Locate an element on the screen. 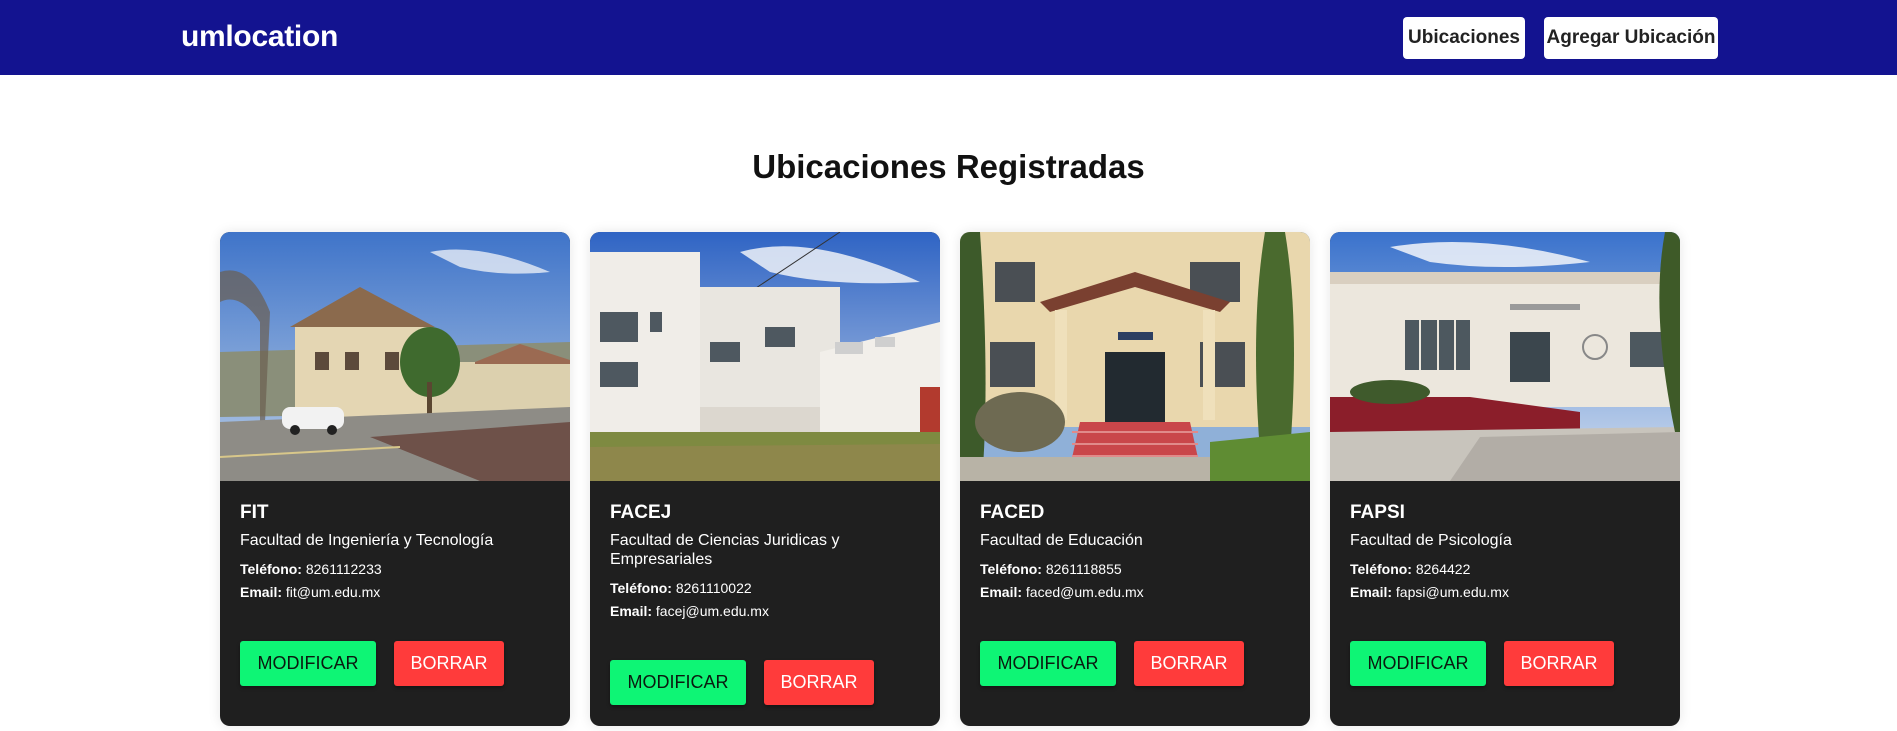  nav-agregar-ubicacion-button: Agregar Ubicación is located at coordinates (1631, 38).